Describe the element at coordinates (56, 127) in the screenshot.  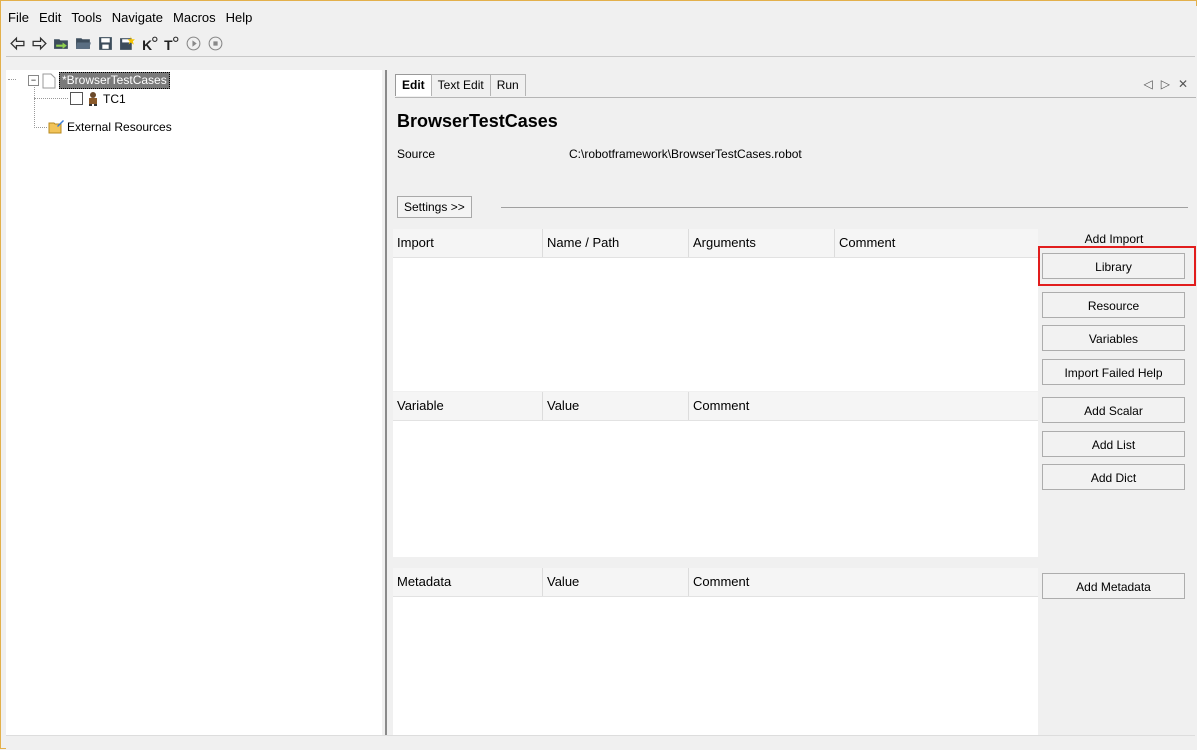
I see `folder-edit-icon` at that location.